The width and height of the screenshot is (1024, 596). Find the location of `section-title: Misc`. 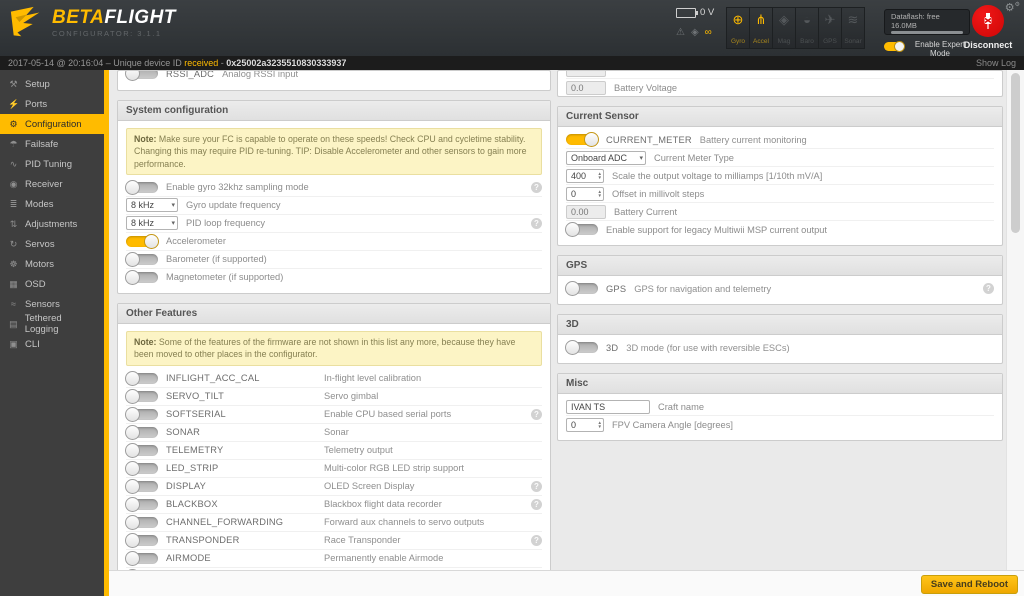

section-title: Misc is located at coordinates (780, 384).